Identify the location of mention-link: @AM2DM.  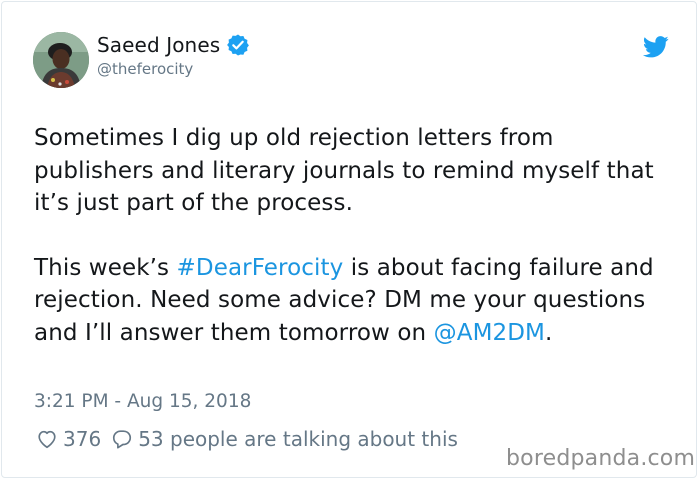
(489, 333).